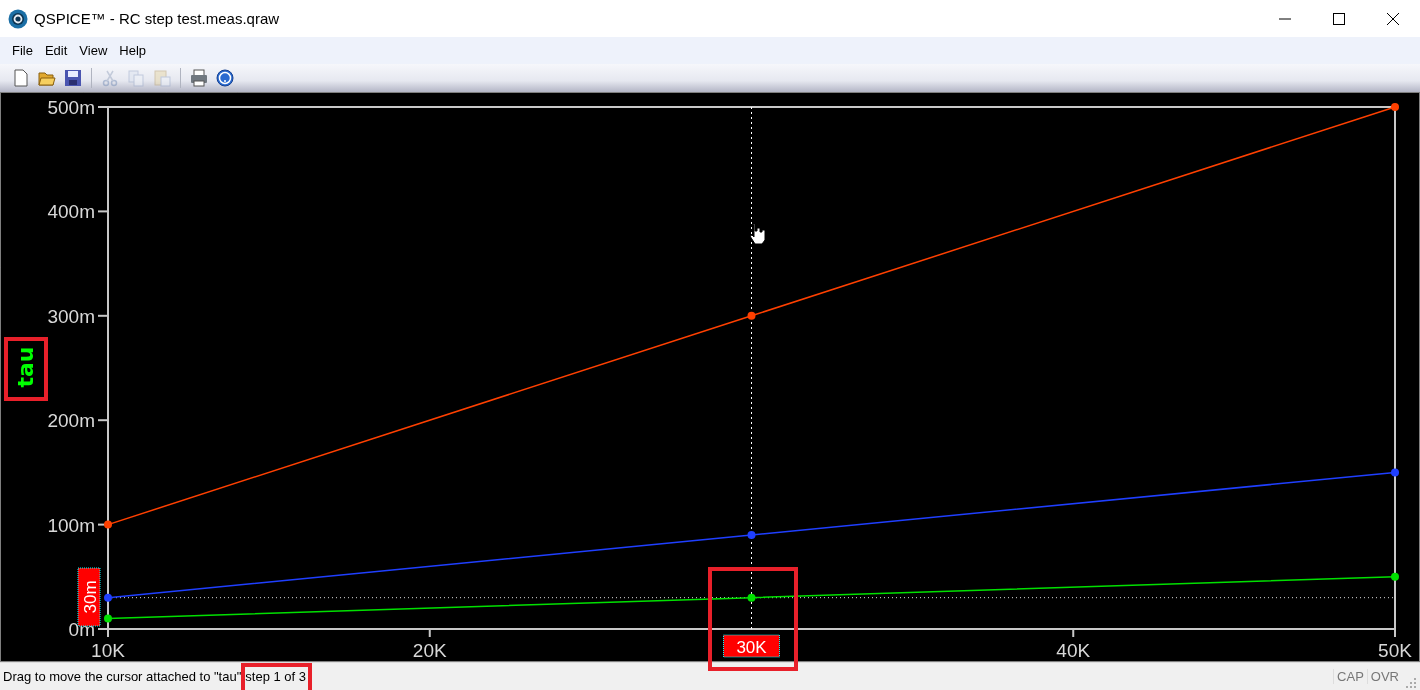 The image size is (1420, 690). Describe the element at coordinates (1339, 18) in the screenshot. I see `maximize-icon` at that location.